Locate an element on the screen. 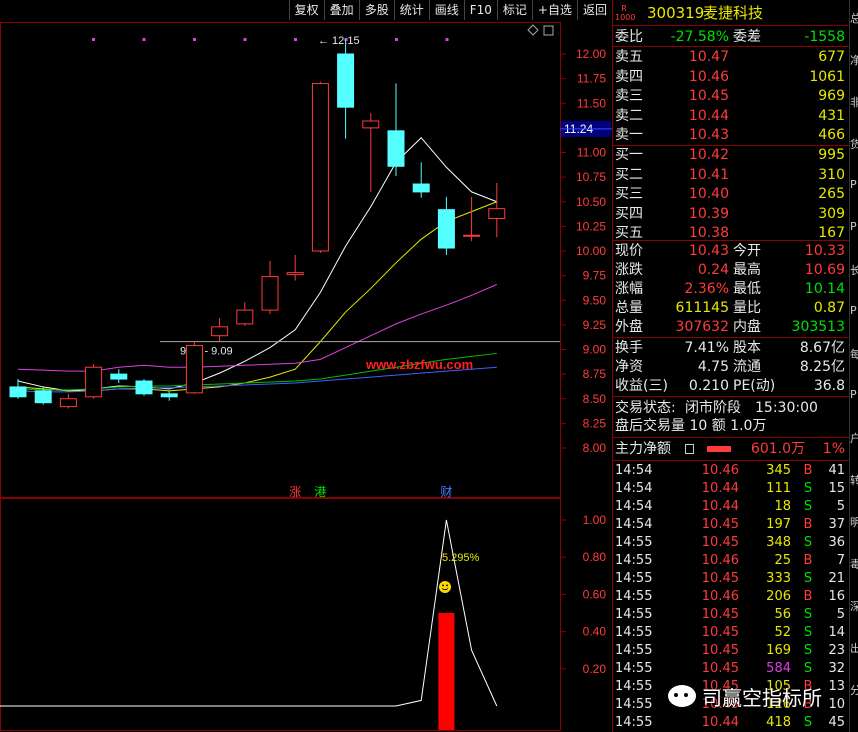 The width and height of the screenshot is (858, 732). ask-label: 卖五 is located at coordinates (629, 57).